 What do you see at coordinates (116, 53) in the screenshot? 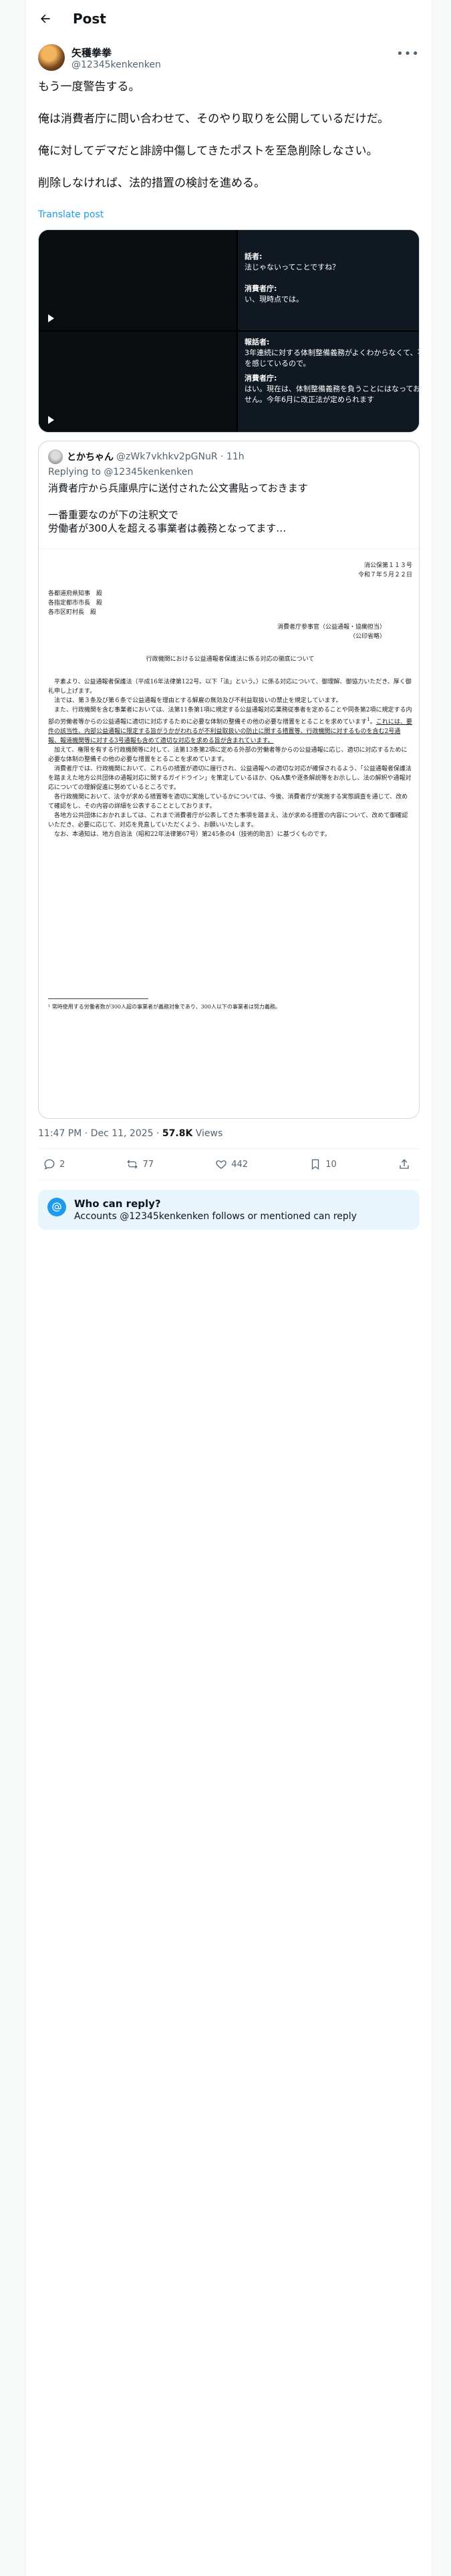
I see `display-name: 矢穫拳拳` at bounding box center [116, 53].